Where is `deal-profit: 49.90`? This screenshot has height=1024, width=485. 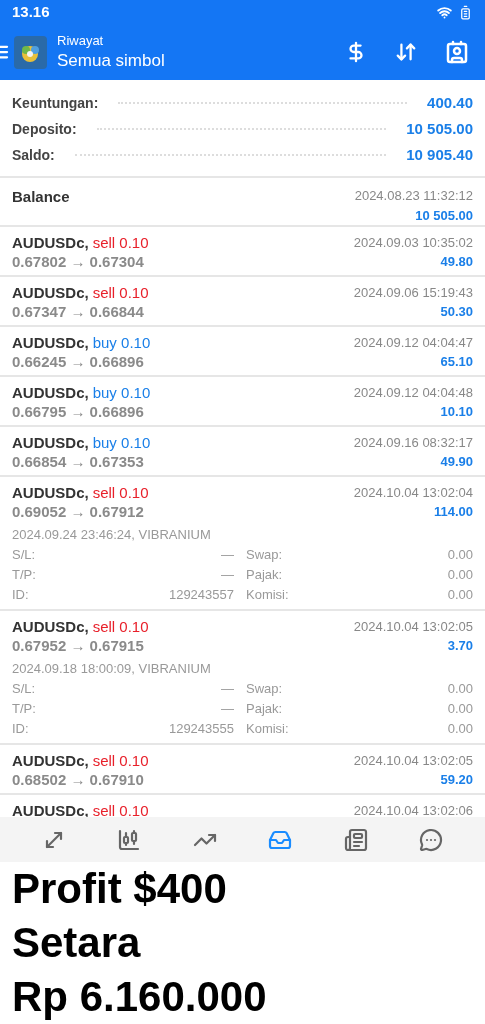 deal-profit: 49.90 is located at coordinates (456, 462).